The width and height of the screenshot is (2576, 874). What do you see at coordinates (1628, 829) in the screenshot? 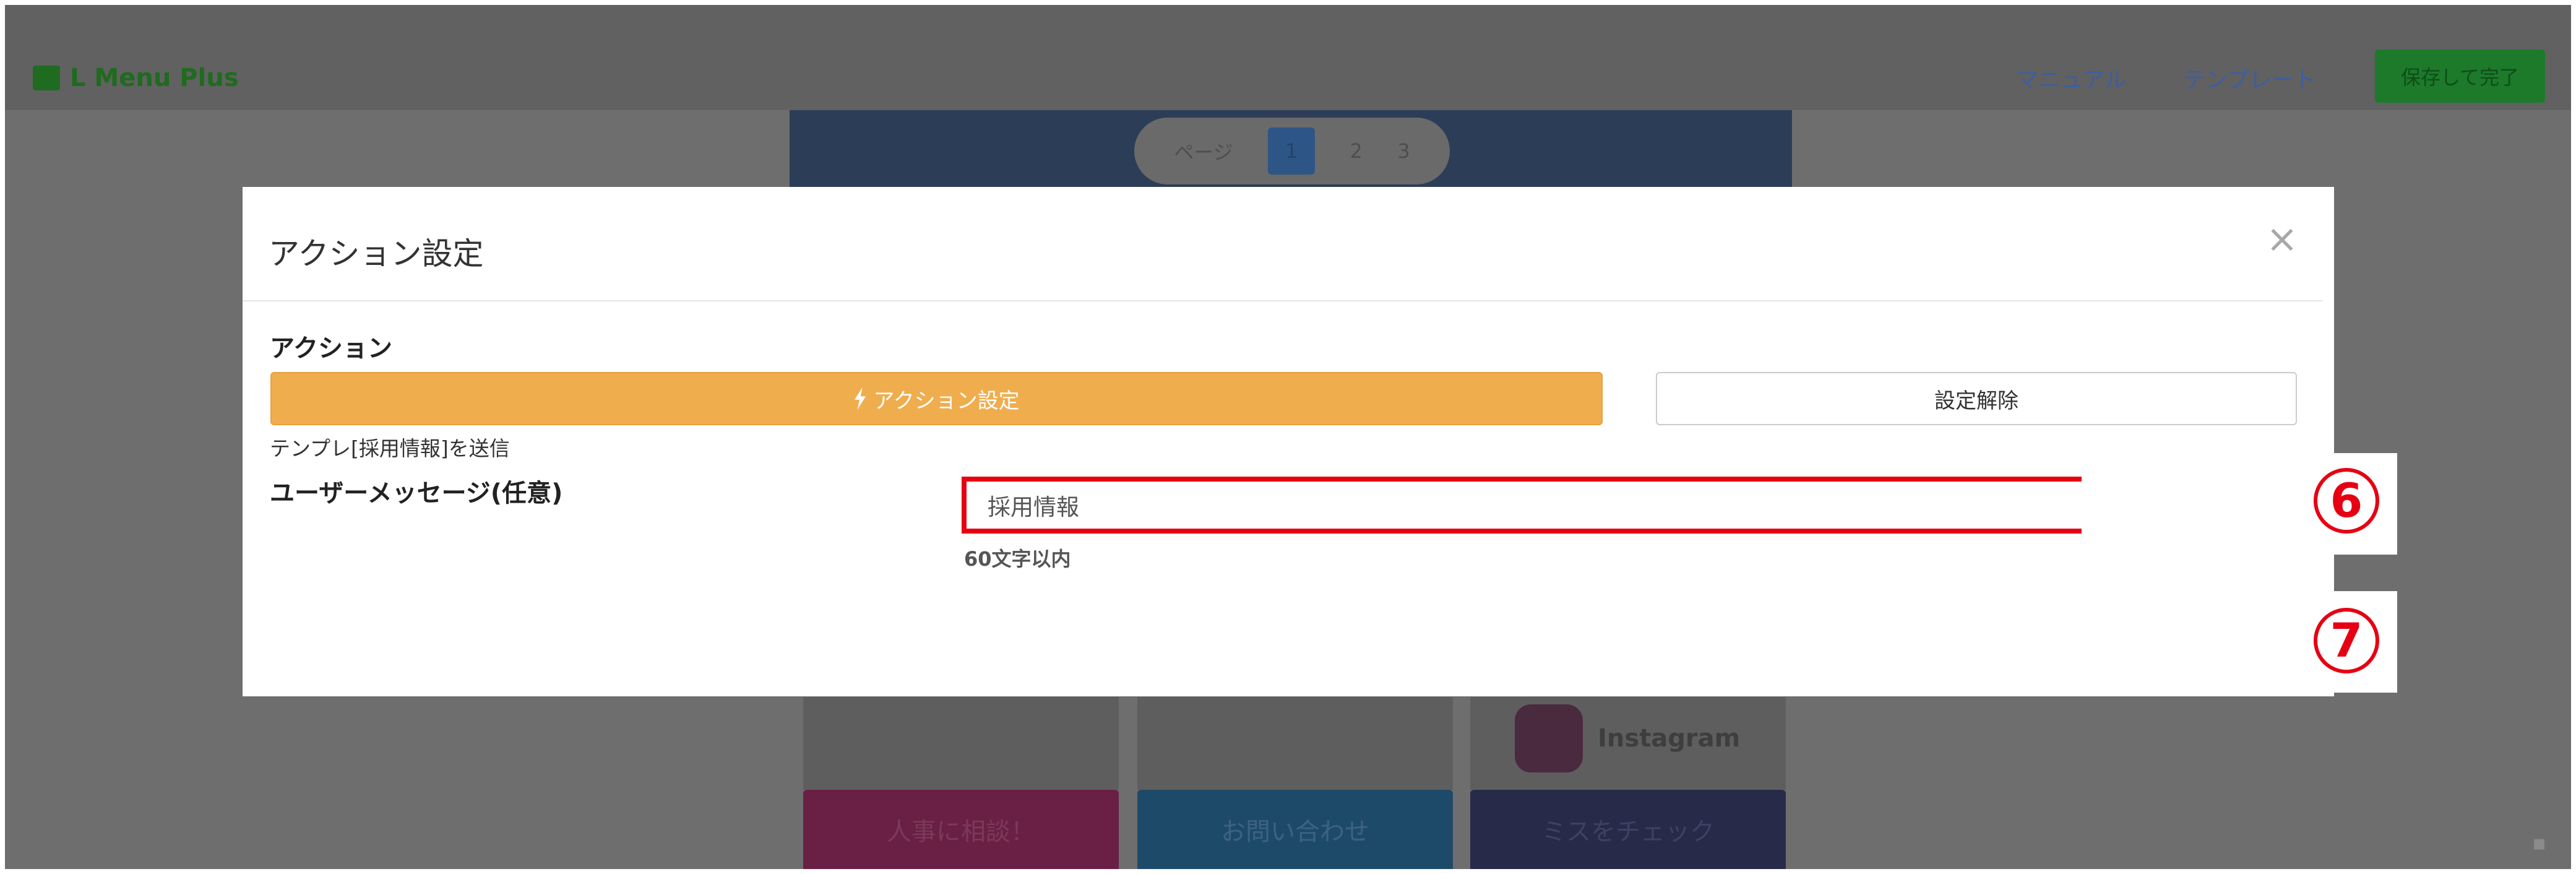
I see `menu-tile-label-3: ミスをチェック` at bounding box center [1628, 829].